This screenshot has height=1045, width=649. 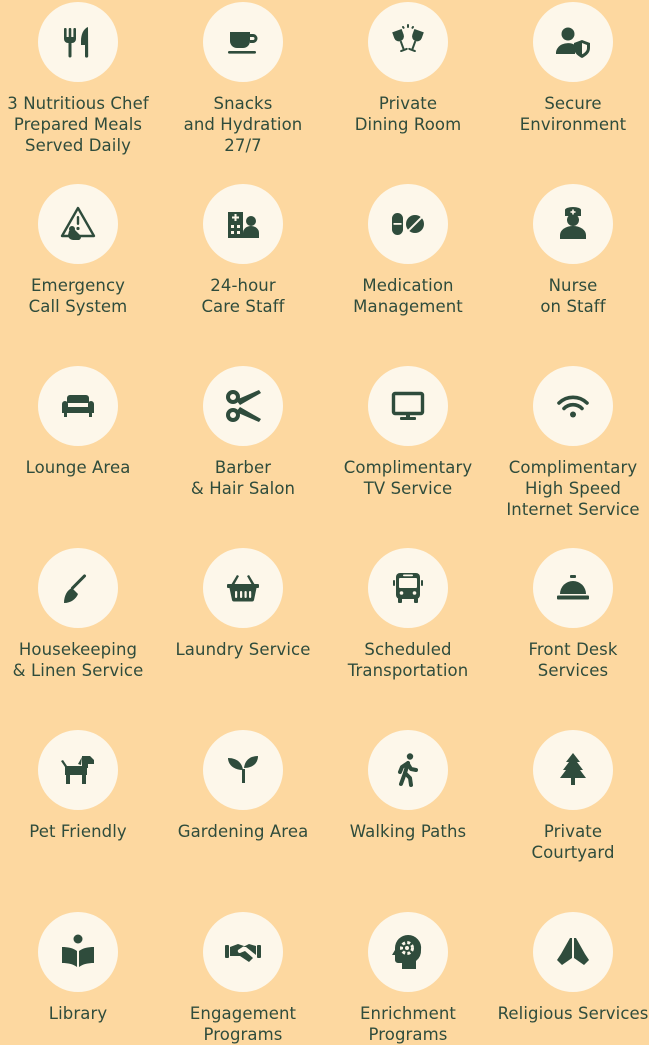 I want to click on amenity-label: Housekeeping & Linen Service, so click(x=78, y=660).